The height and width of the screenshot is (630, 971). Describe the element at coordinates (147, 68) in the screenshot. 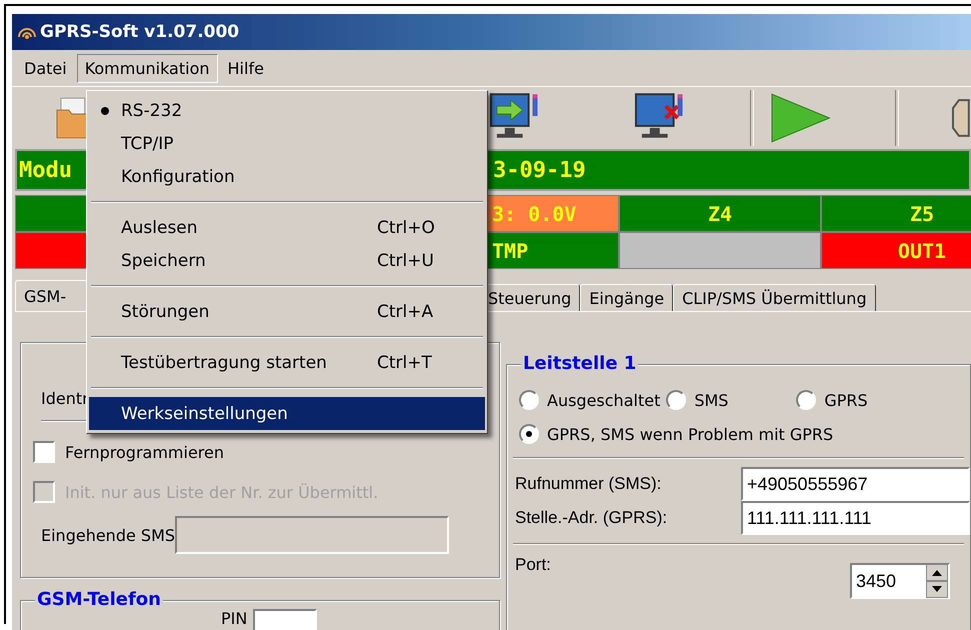

I see `menu-item: Kommunikation` at that location.